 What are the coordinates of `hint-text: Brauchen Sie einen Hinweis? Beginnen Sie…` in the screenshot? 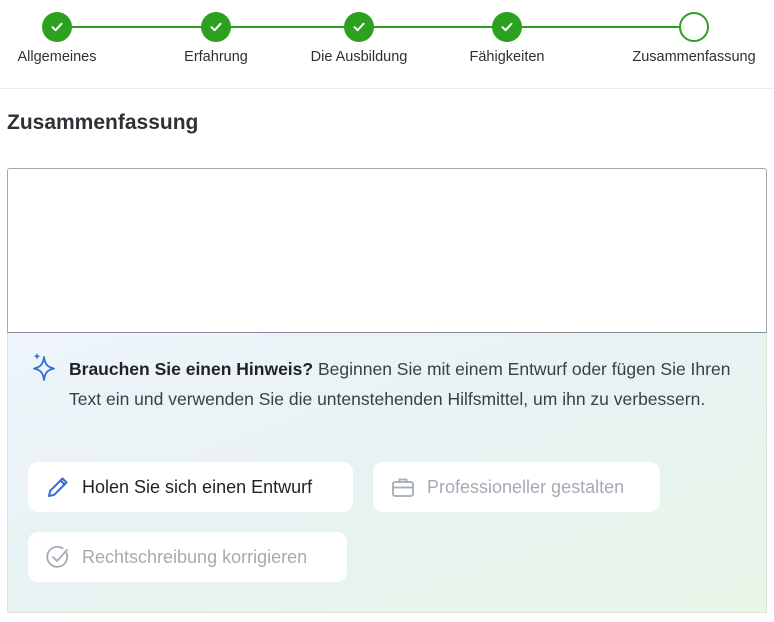 It's located at (409, 384).